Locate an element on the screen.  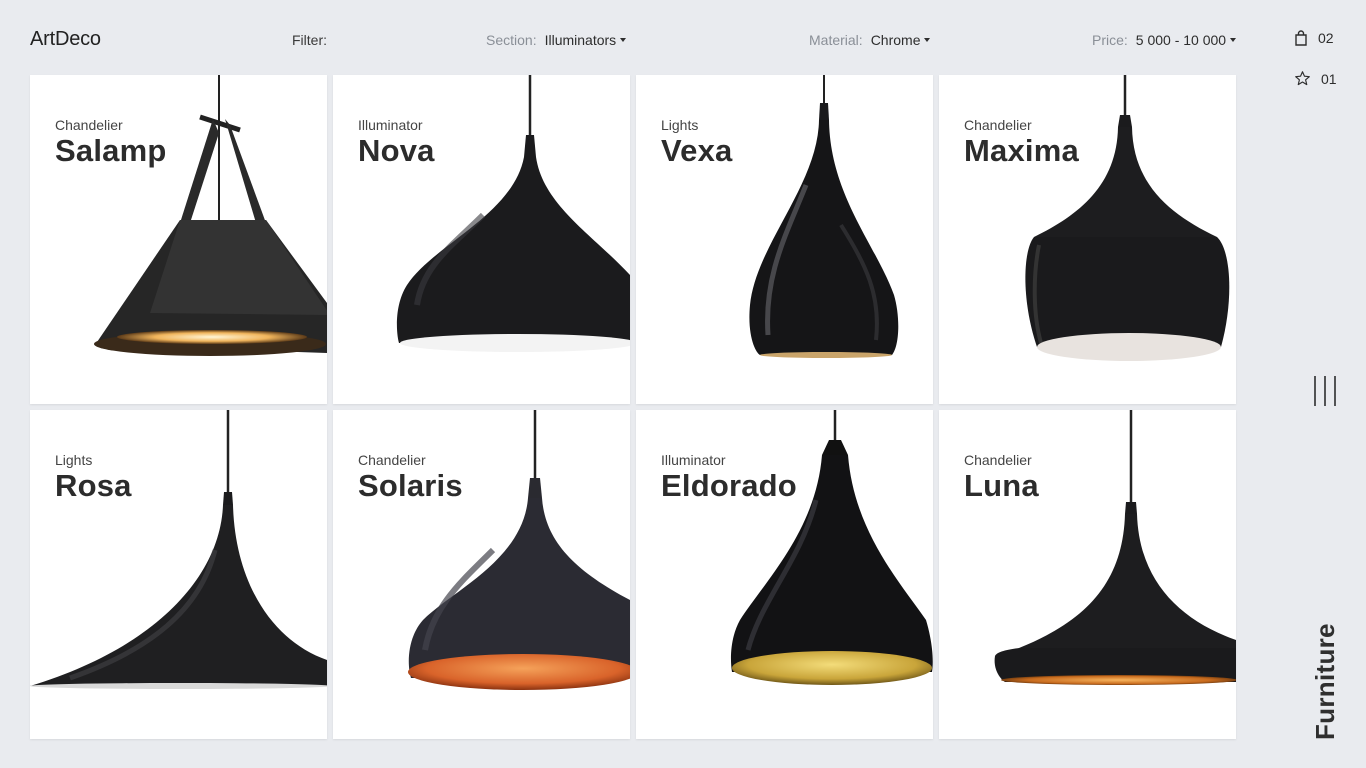
product-card-rosa: Lights Rosa is located at coordinates (178, 574).